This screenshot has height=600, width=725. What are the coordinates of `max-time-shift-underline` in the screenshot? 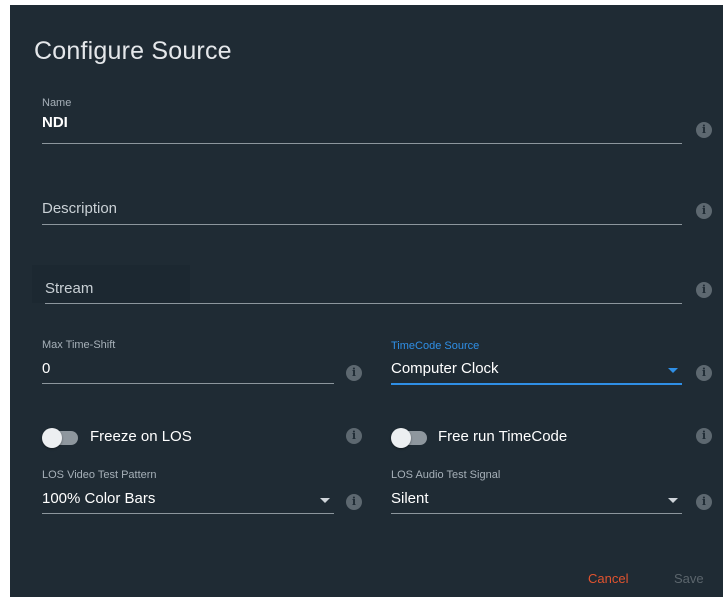 It's located at (188, 383).